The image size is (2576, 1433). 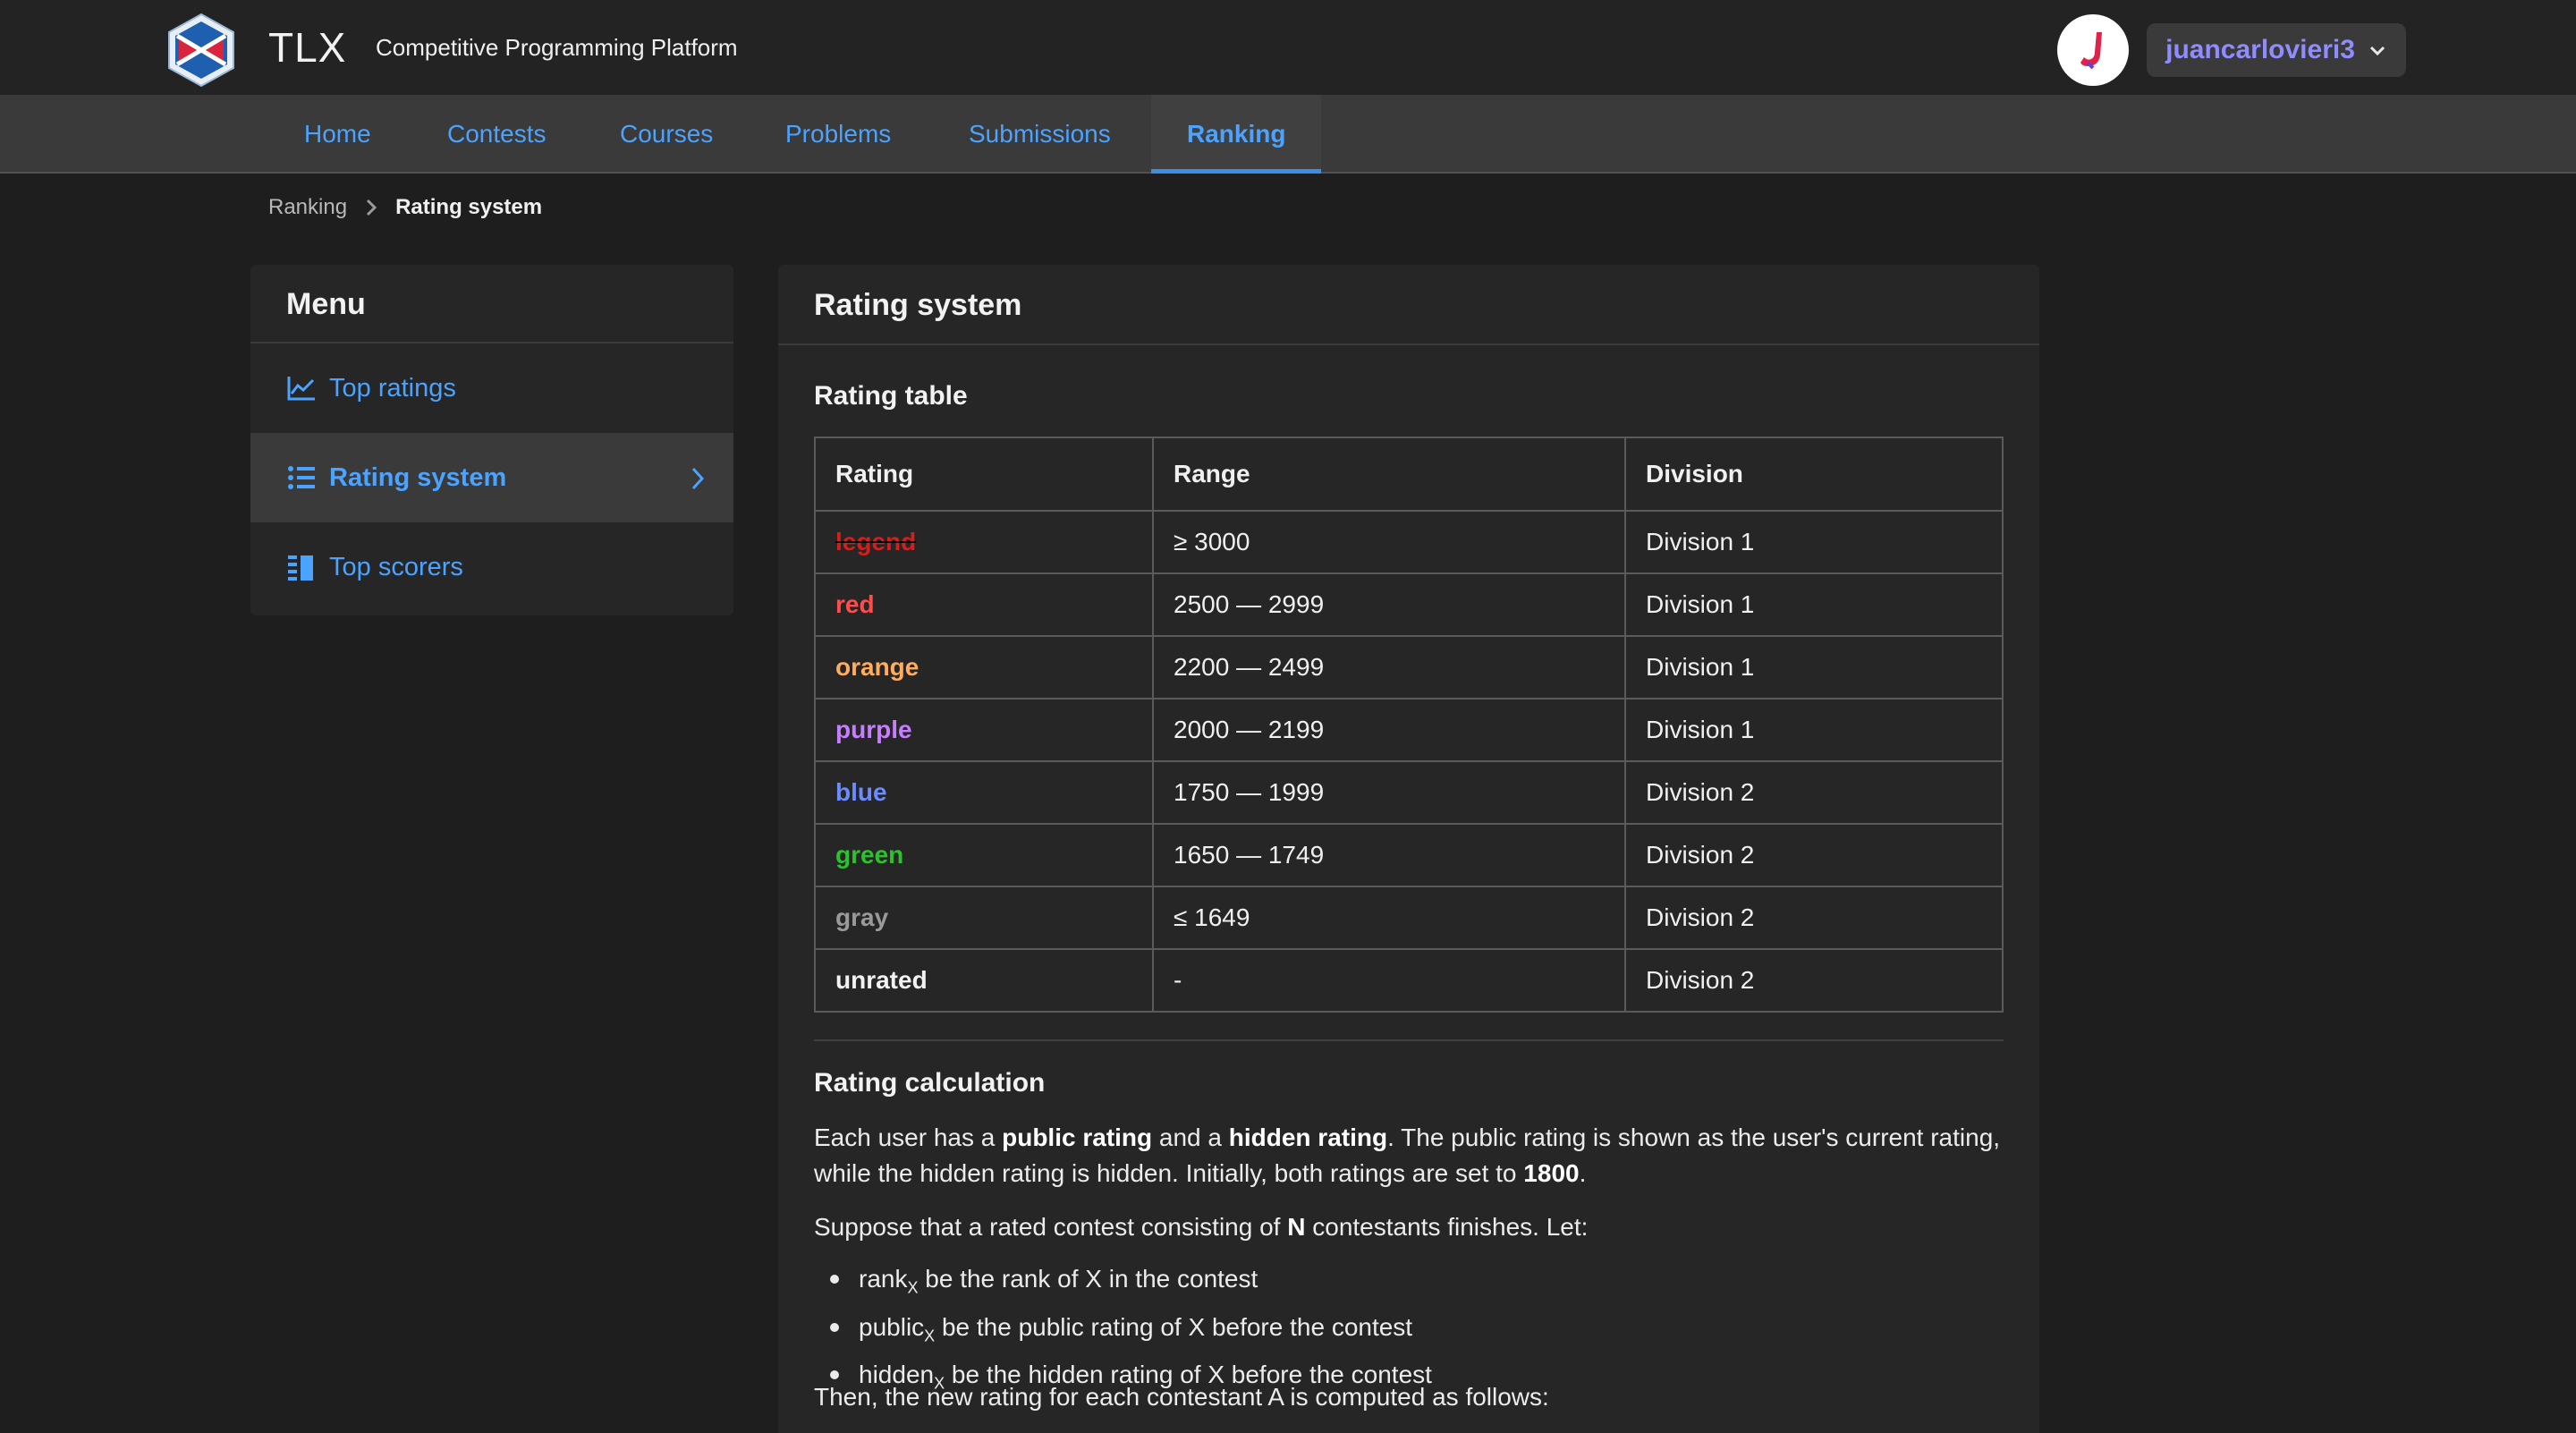 What do you see at coordinates (984, 792) in the screenshot?
I see `rating-cell: blue` at bounding box center [984, 792].